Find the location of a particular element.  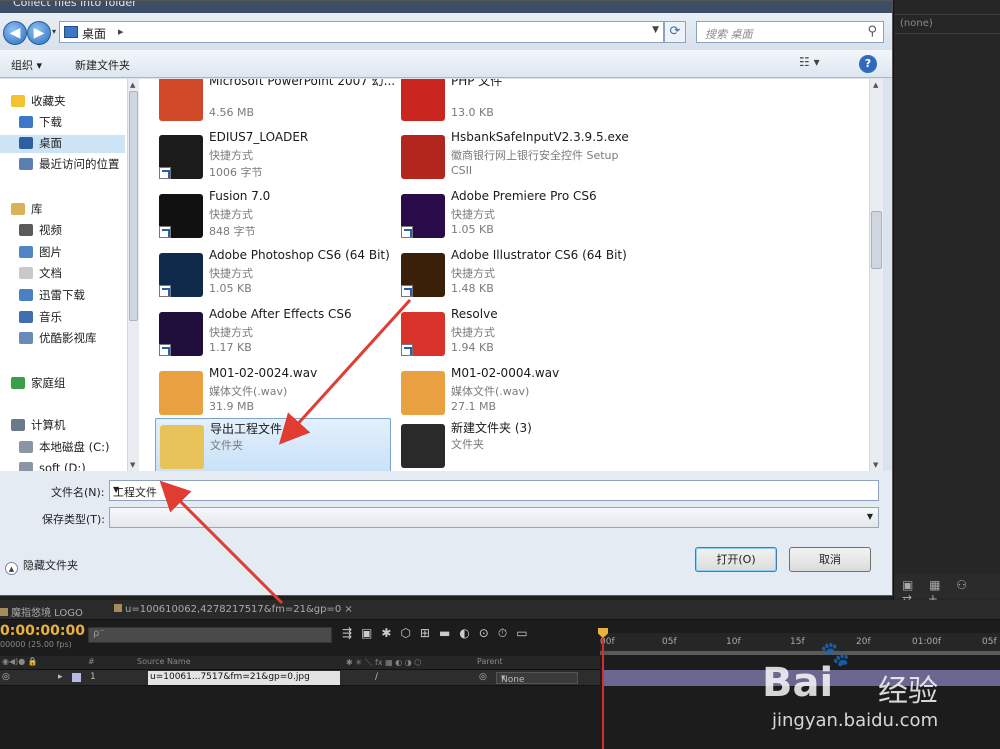

sidebar-item: 视频 is located at coordinates (40, 231).